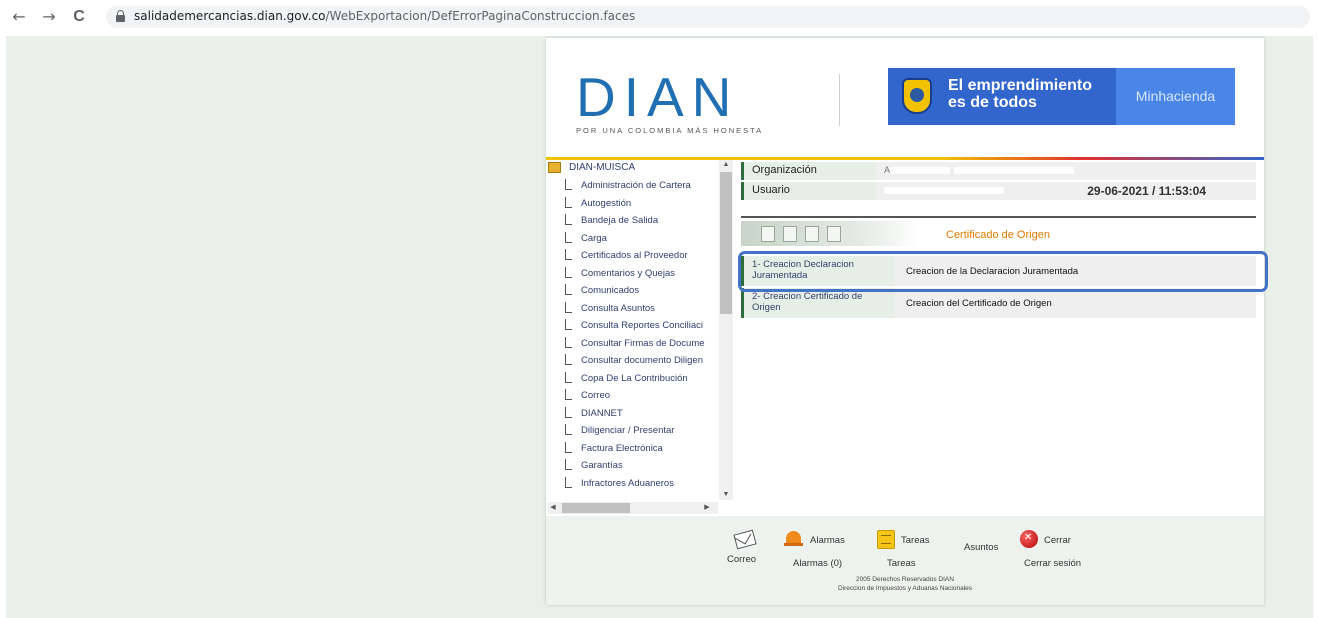  I want to click on sidebar-item: DIANNET, so click(632, 414).